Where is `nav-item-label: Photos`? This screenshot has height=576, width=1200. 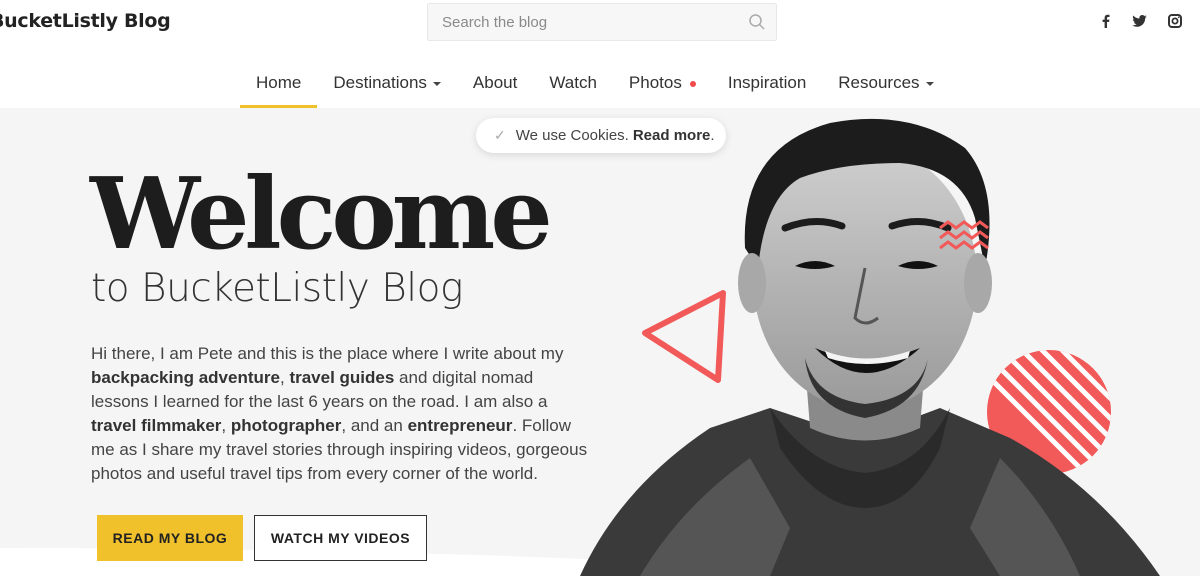
nav-item-label: Photos is located at coordinates (655, 82).